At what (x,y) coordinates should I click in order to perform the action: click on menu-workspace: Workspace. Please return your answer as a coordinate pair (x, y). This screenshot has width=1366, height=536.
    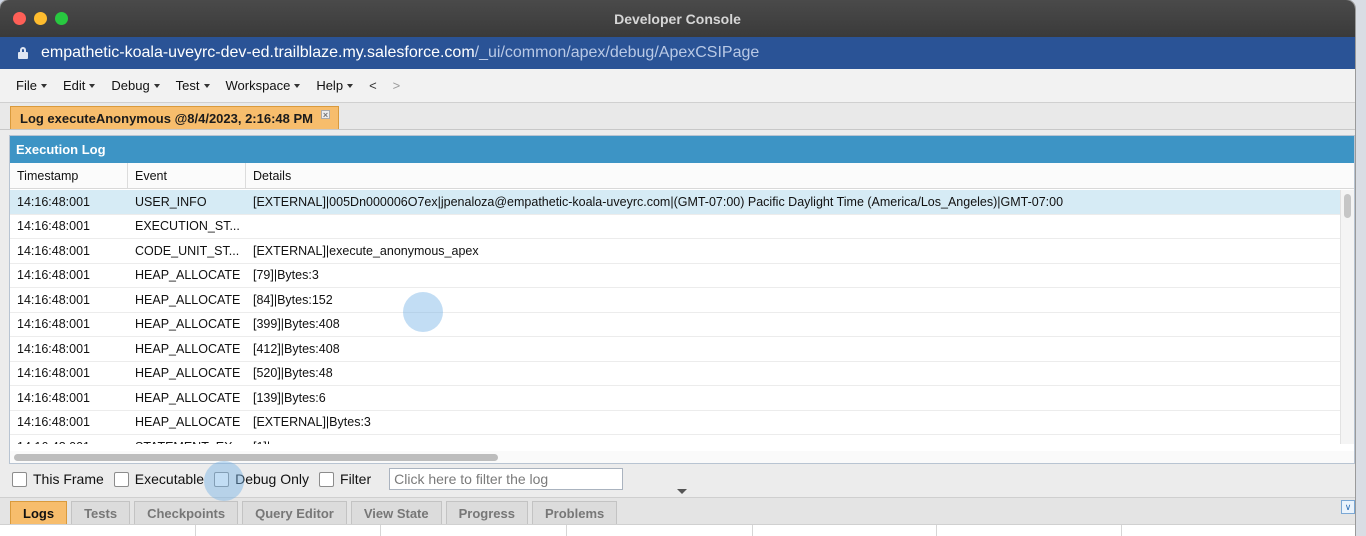
    Looking at the image, I should click on (263, 85).